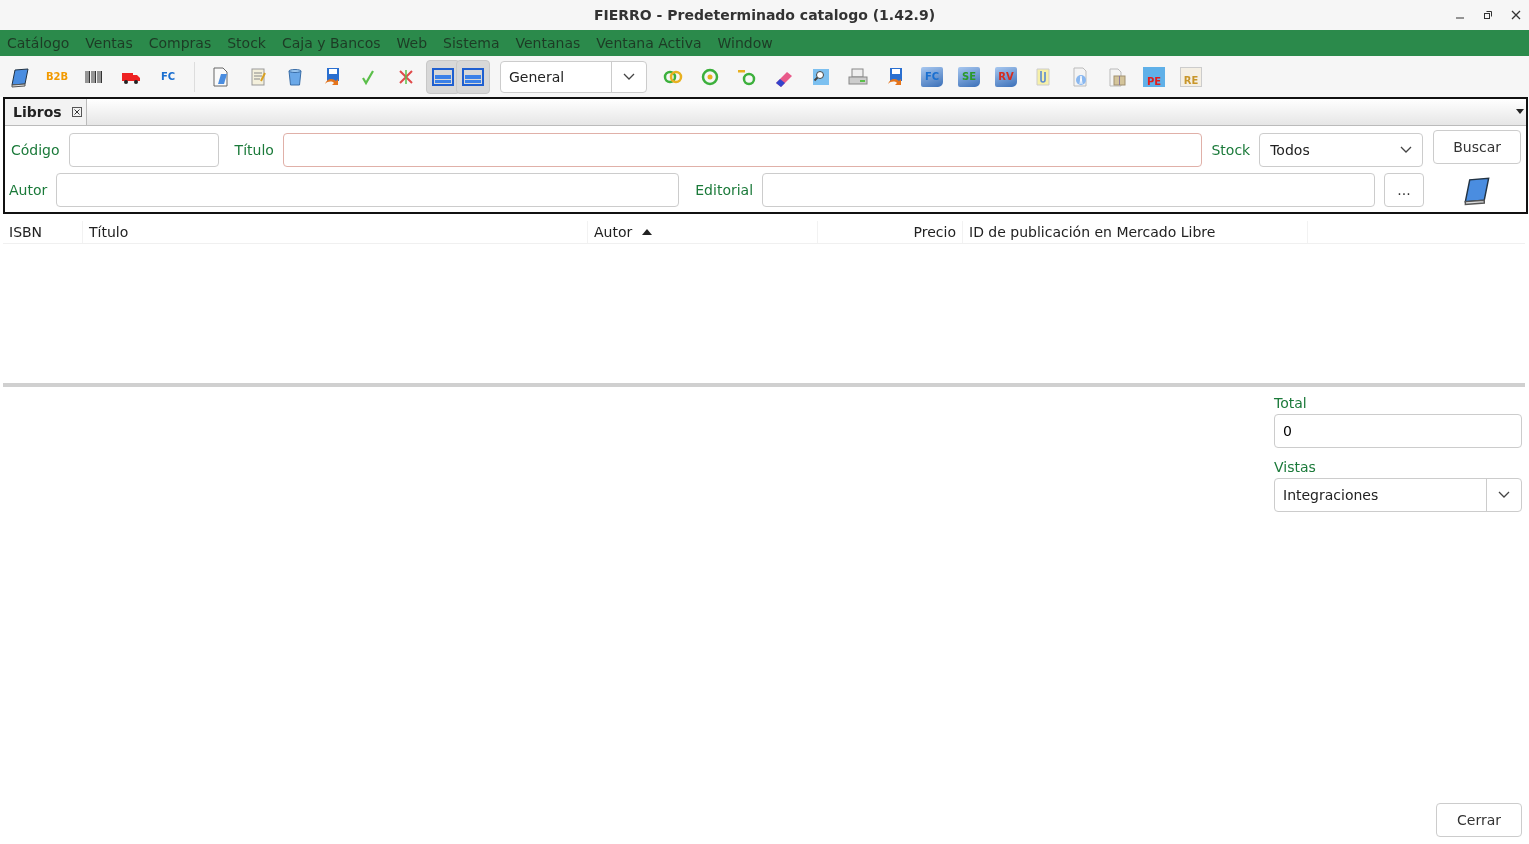  Describe the element at coordinates (724, 190) in the screenshot. I see `field-label: Editorial` at that location.